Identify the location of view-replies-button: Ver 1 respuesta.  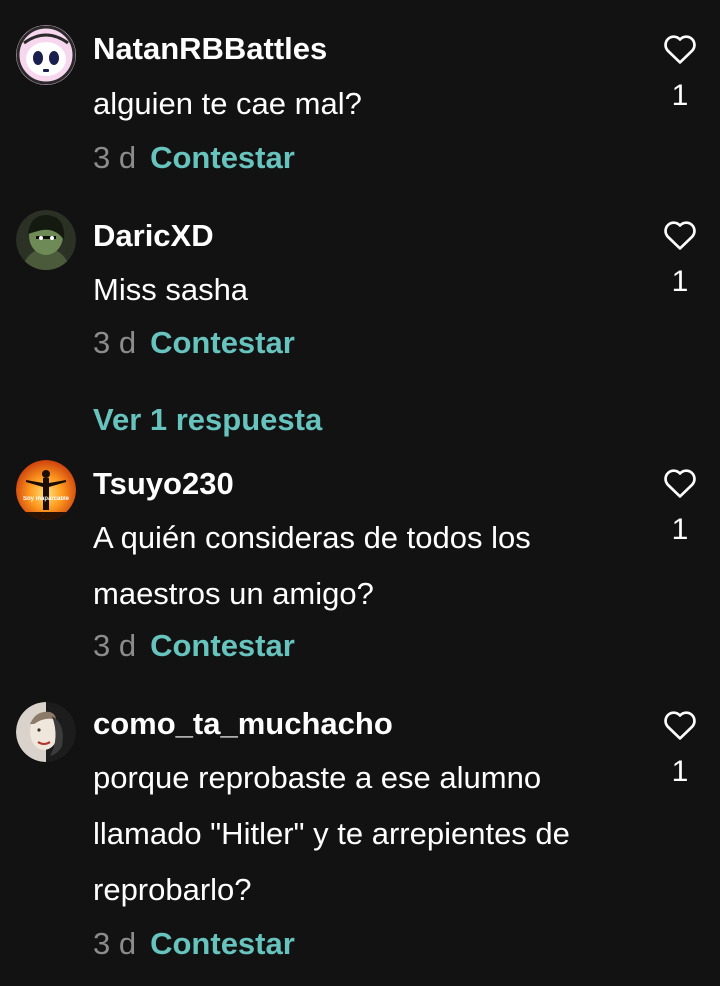
(207, 420).